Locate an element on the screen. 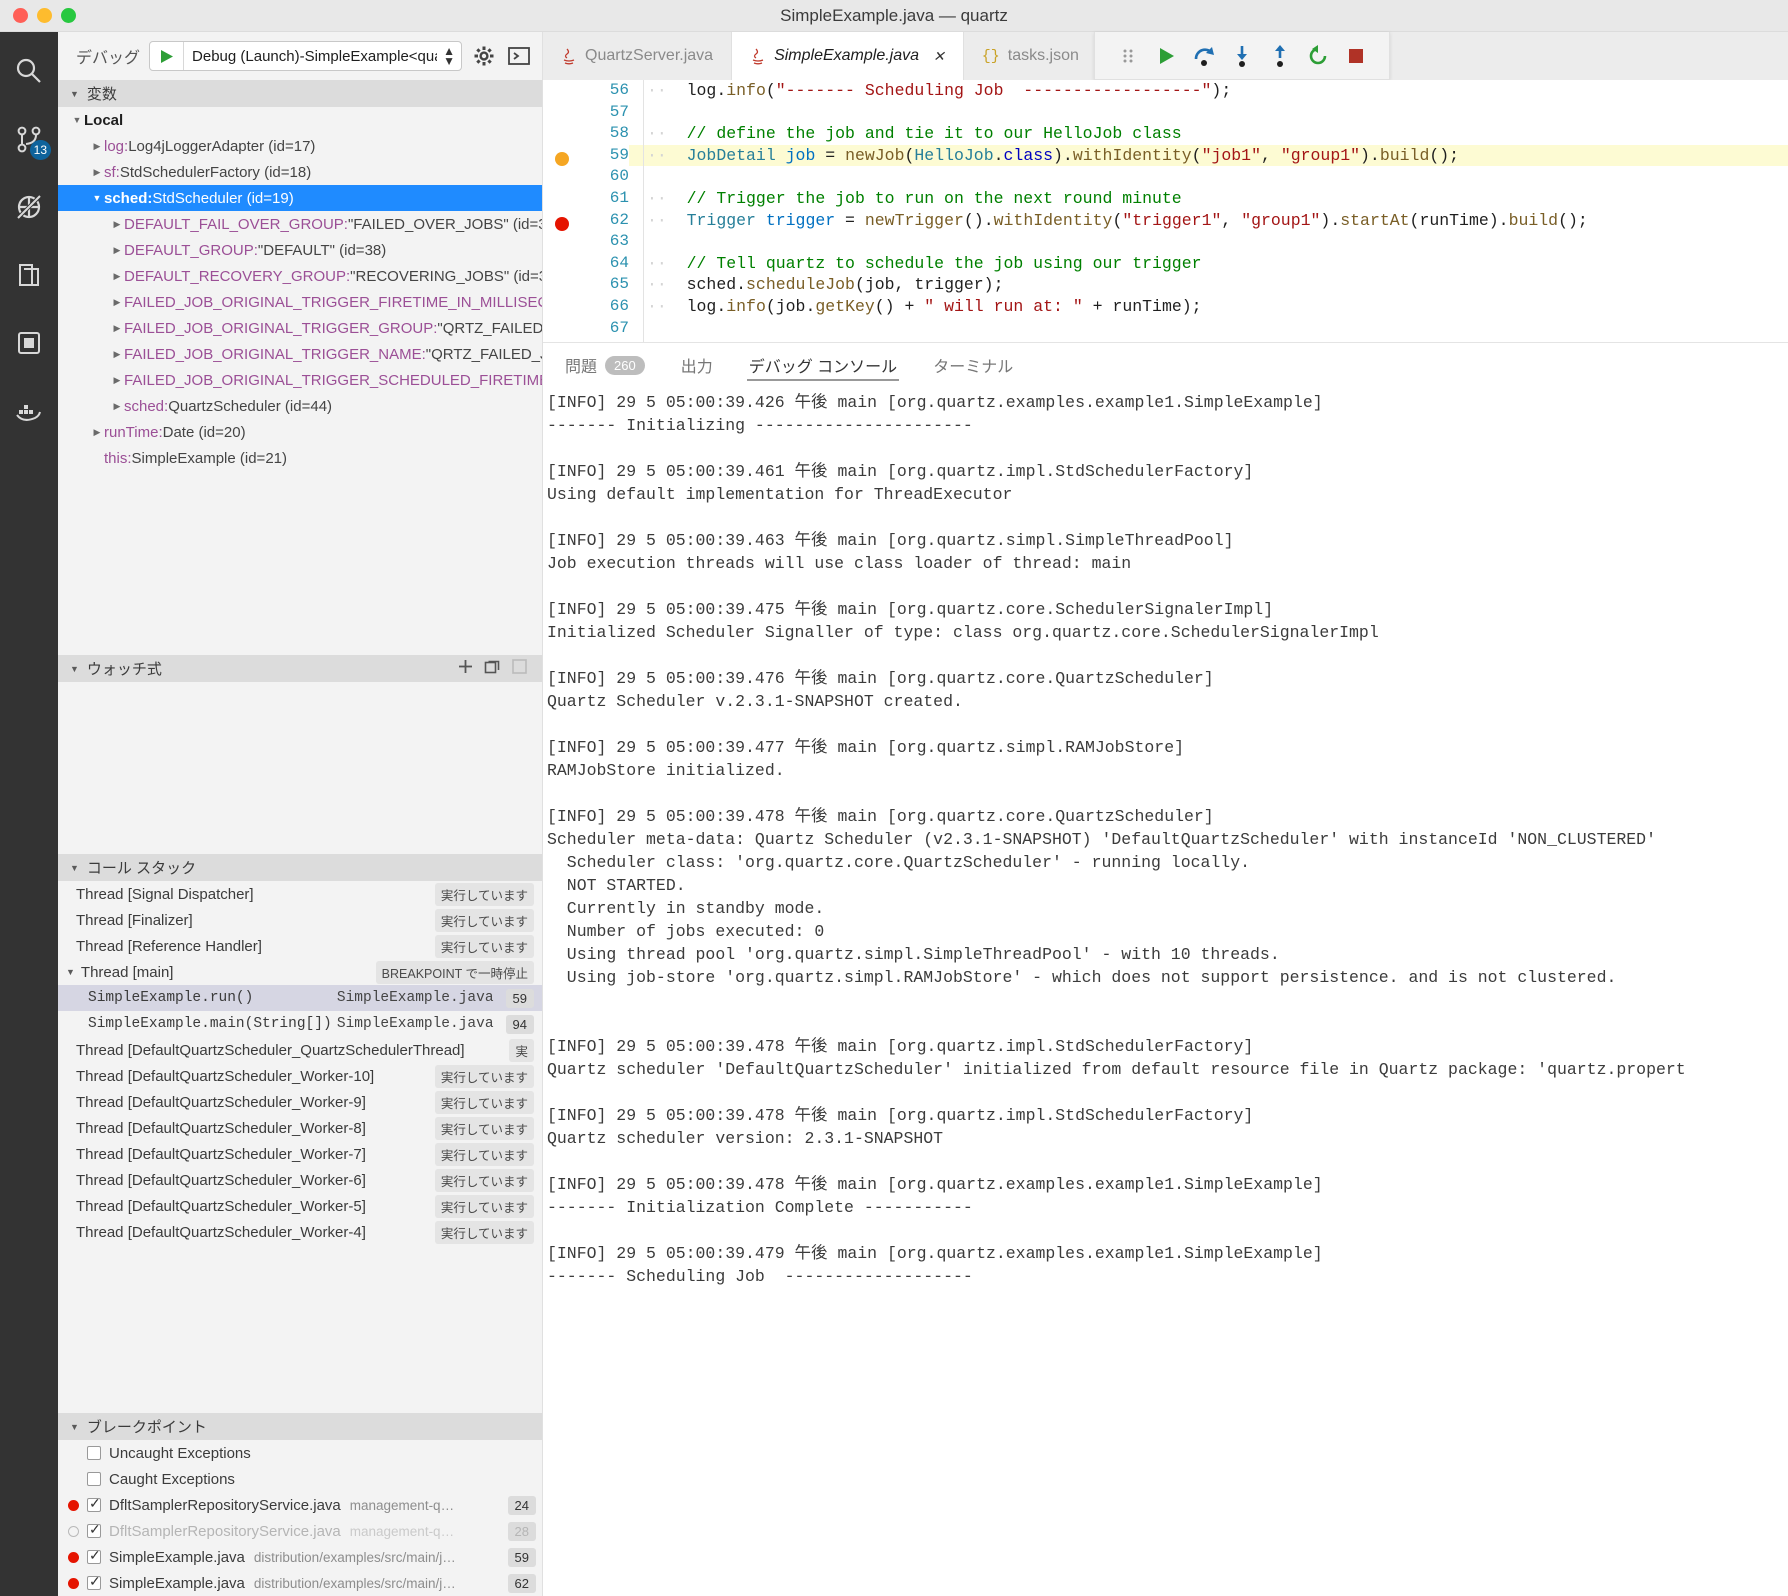 This screenshot has width=1788, height=1596. current-breakpoint-glyph-icon is located at coordinates (562, 158).